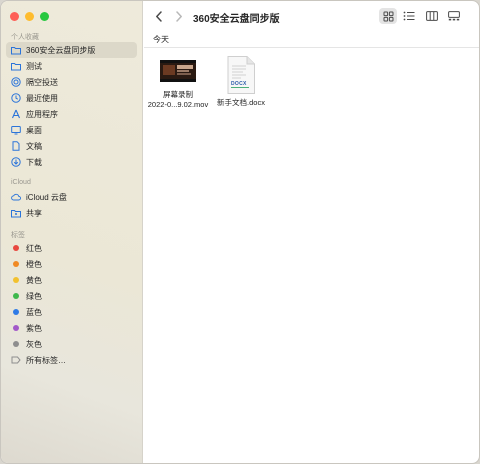 Image resolution: width=480 pixels, height=464 pixels. I want to click on list-icon, so click(409, 16).